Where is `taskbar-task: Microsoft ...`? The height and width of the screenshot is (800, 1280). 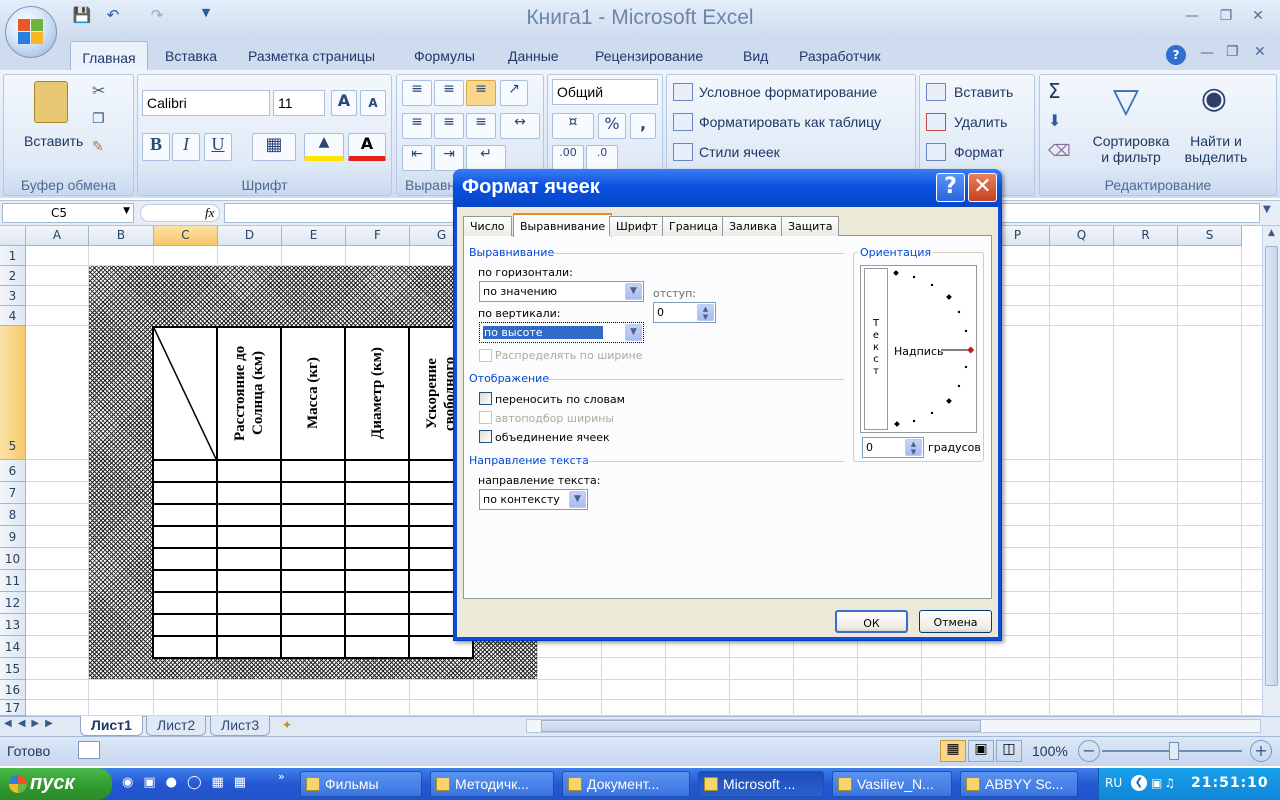
taskbar-task: Microsoft ... is located at coordinates (761, 784).